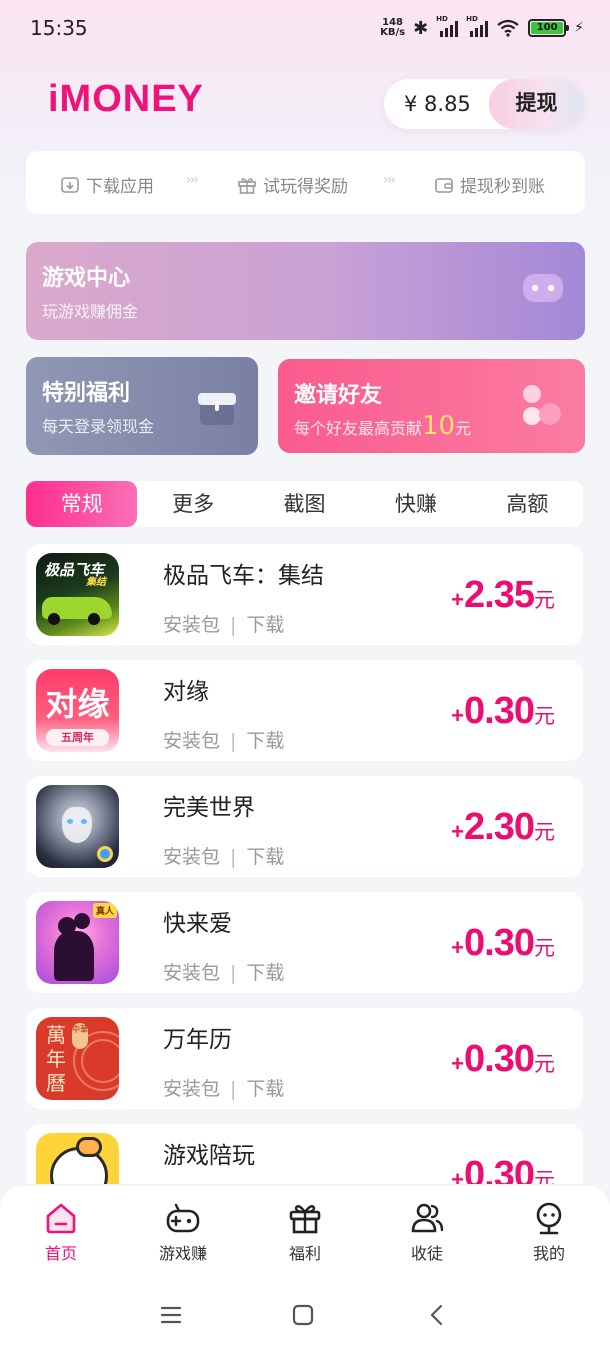  I want to click on users-icon, so click(427, 1218).